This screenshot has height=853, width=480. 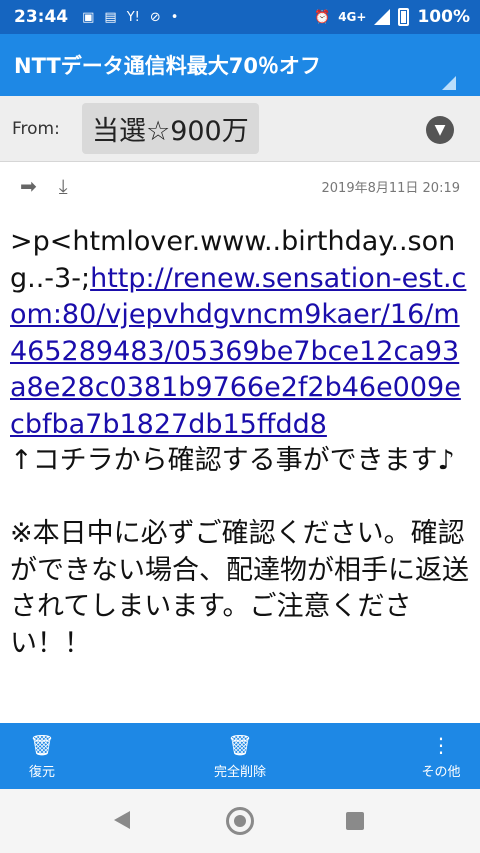 I want to click on from-row: From: 当選☆900万 ▼, so click(x=240, y=129).